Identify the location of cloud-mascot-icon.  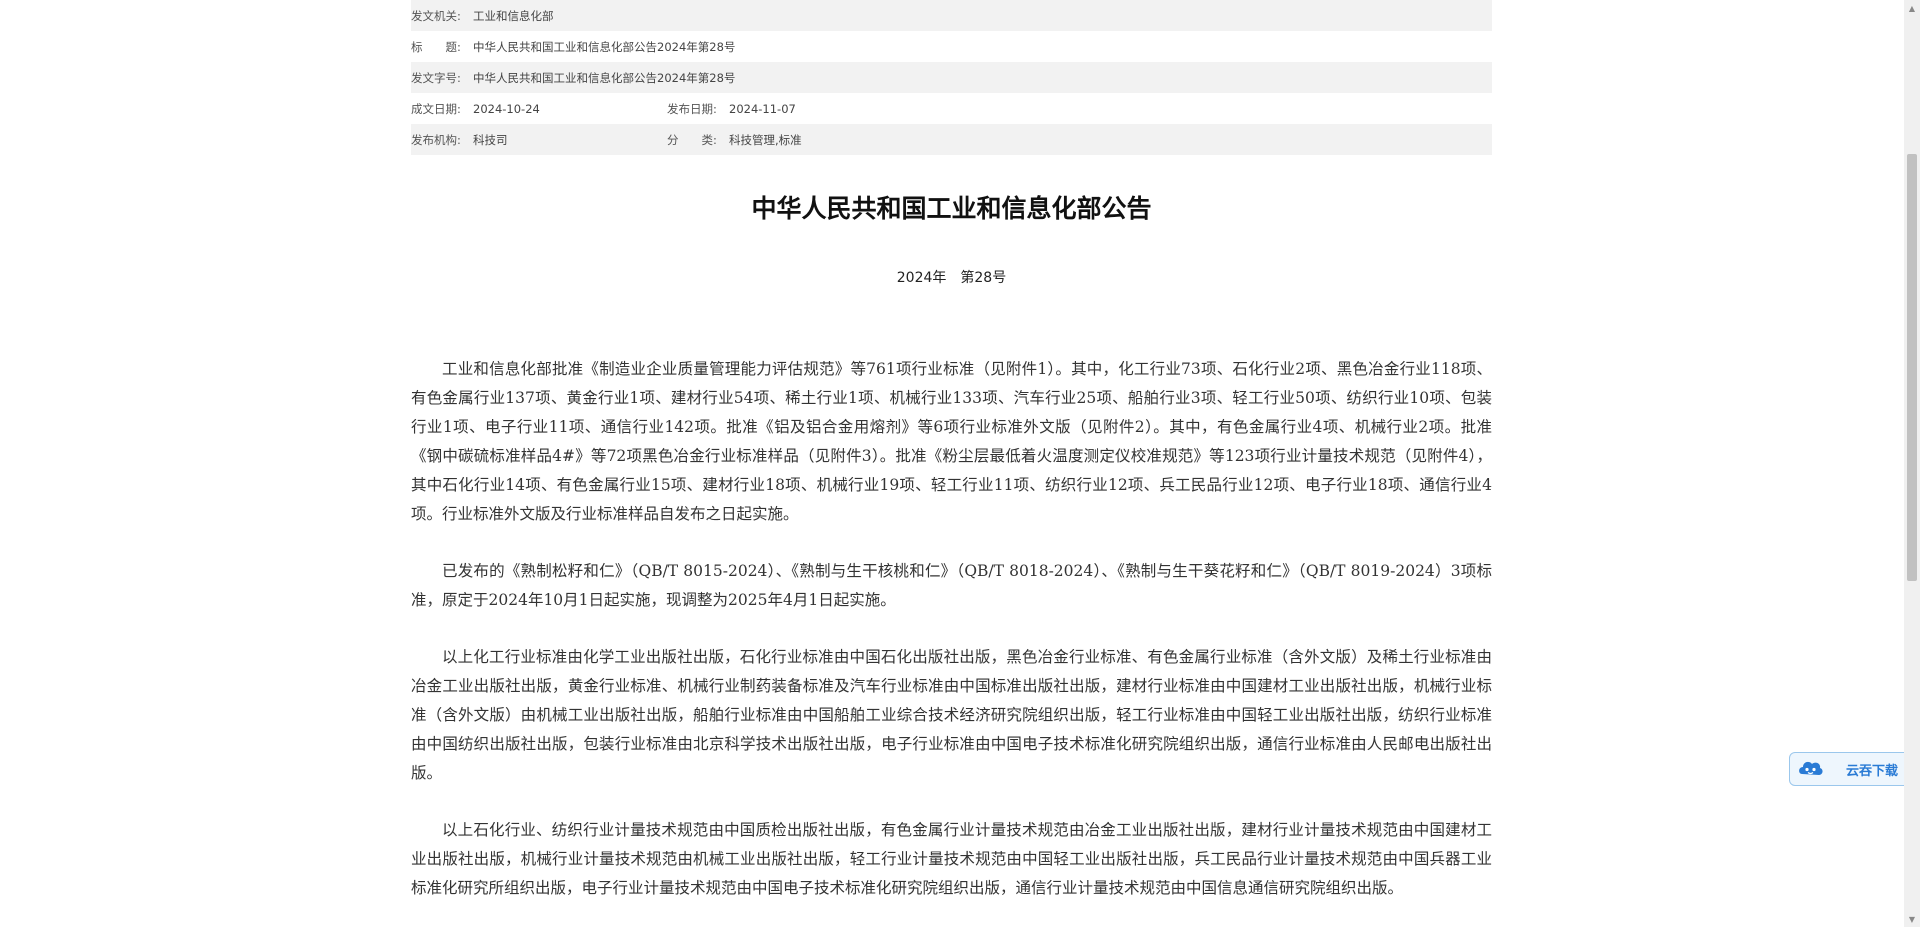
(1810, 769).